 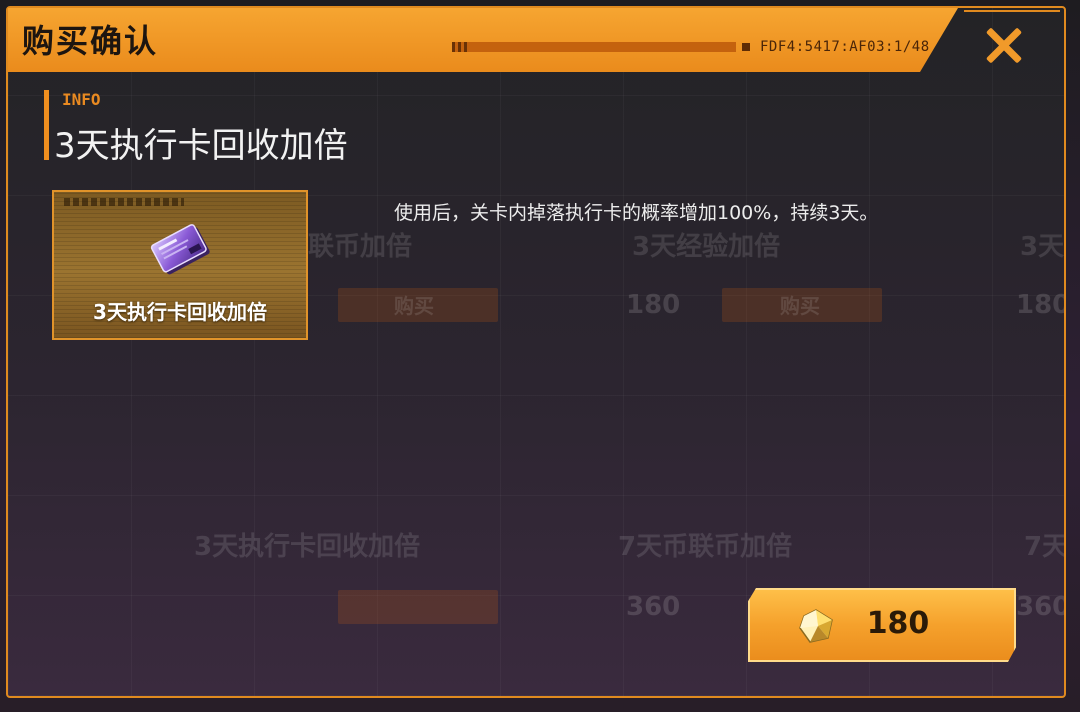 What do you see at coordinates (706, 247) in the screenshot?
I see `bg-item-title: 3天经验加倍` at bounding box center [706, 247].